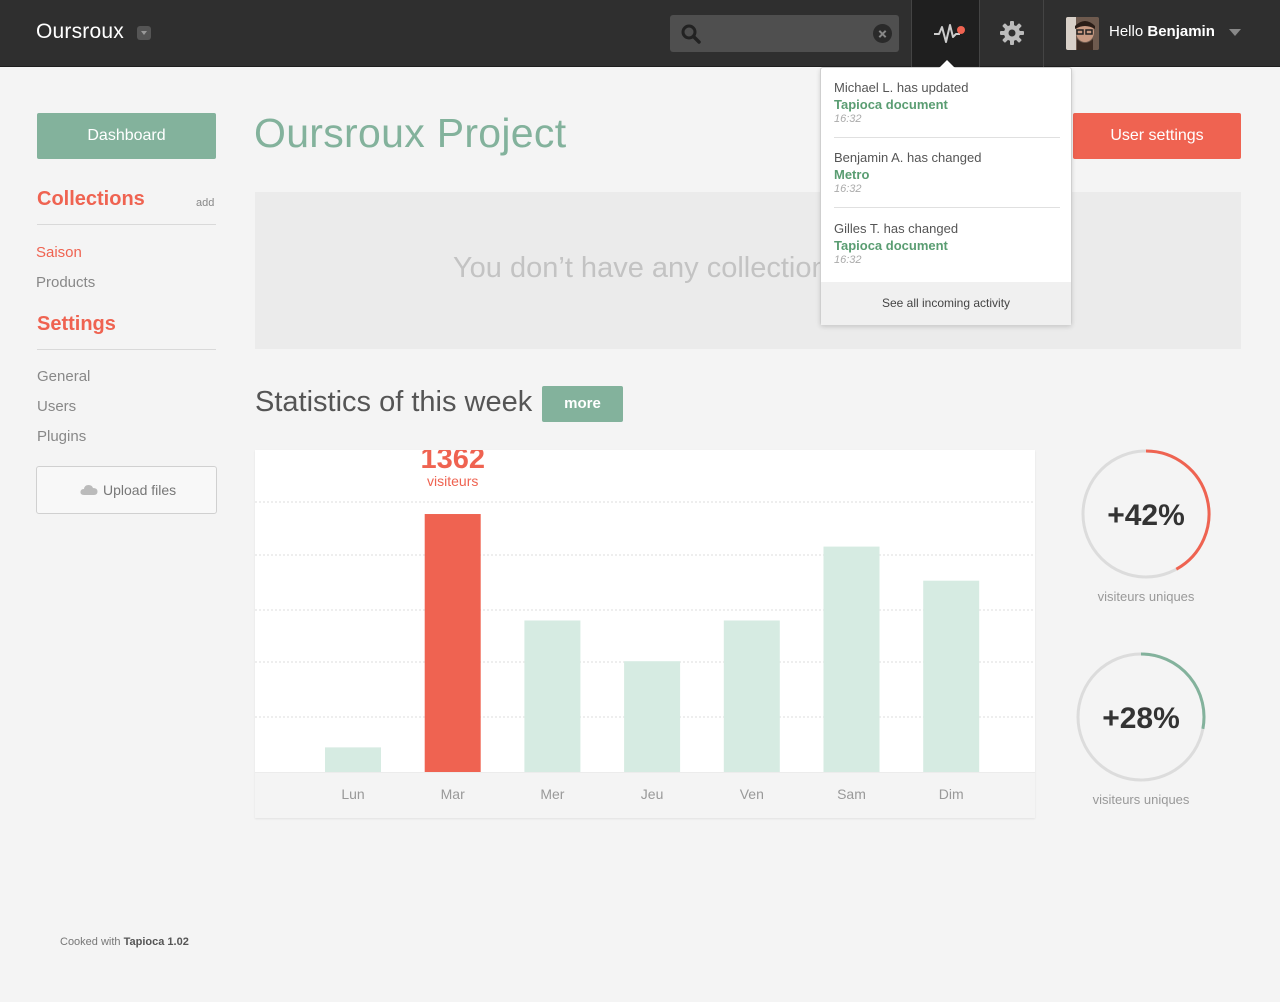 This screenshot has height=1002, width=1280. I want to click on bar-dim, so click(951, 676).